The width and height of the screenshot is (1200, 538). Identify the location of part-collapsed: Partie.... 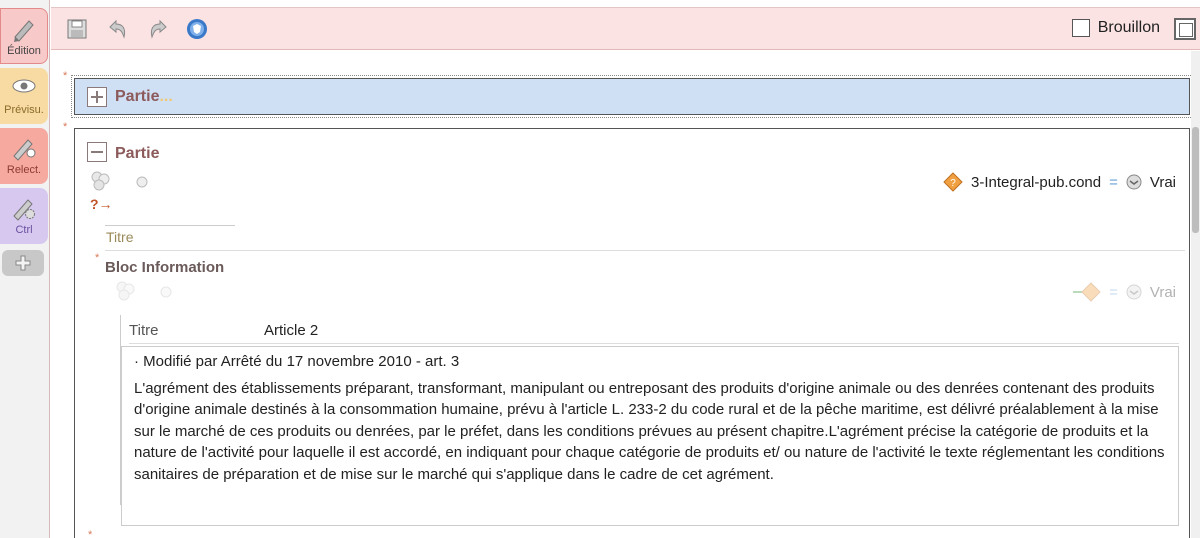
(632, 96).